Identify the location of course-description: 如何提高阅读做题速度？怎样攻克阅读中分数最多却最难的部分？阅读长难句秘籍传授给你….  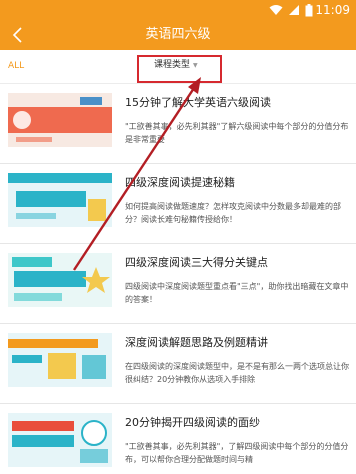
(233, 213).